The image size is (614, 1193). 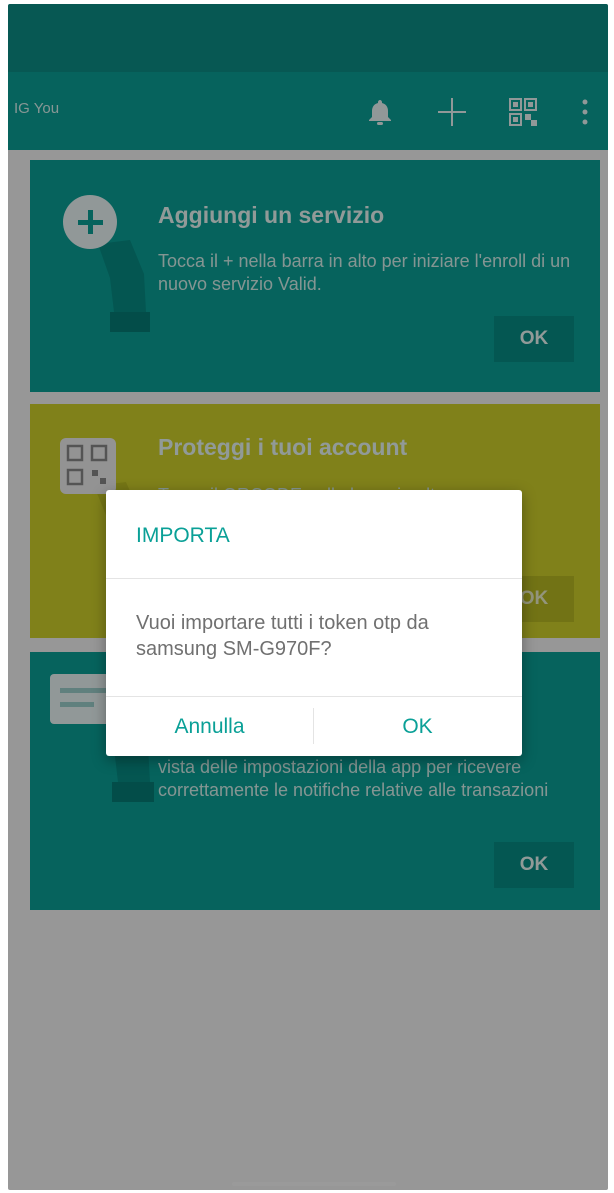 I want to click on ok-button: OK, so click(x=417, y=726).